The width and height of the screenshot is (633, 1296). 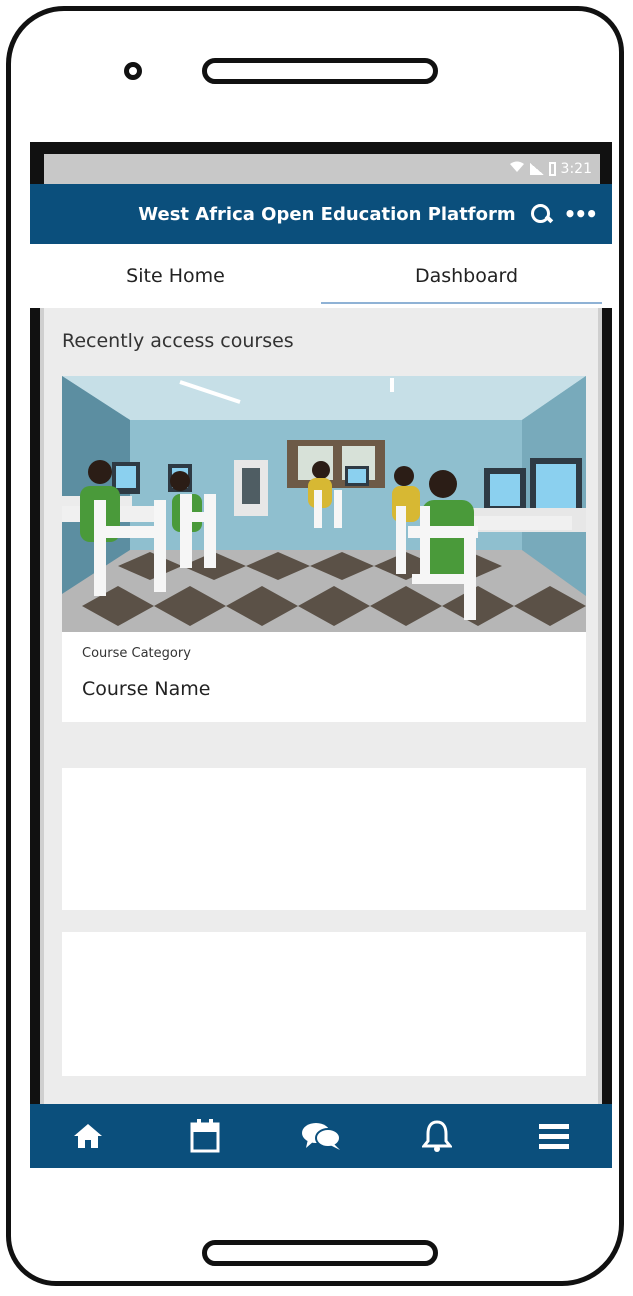 I want to click on course-name: Course Name, so click(x=146, y=689).